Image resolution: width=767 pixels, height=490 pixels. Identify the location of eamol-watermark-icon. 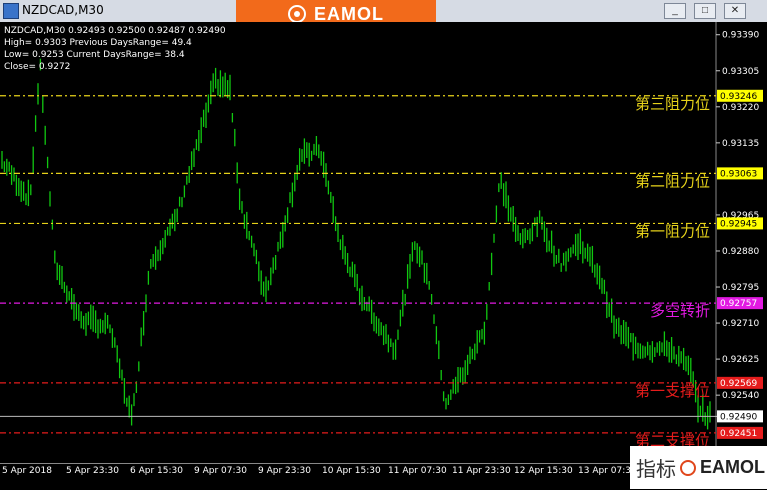
(688, 467).